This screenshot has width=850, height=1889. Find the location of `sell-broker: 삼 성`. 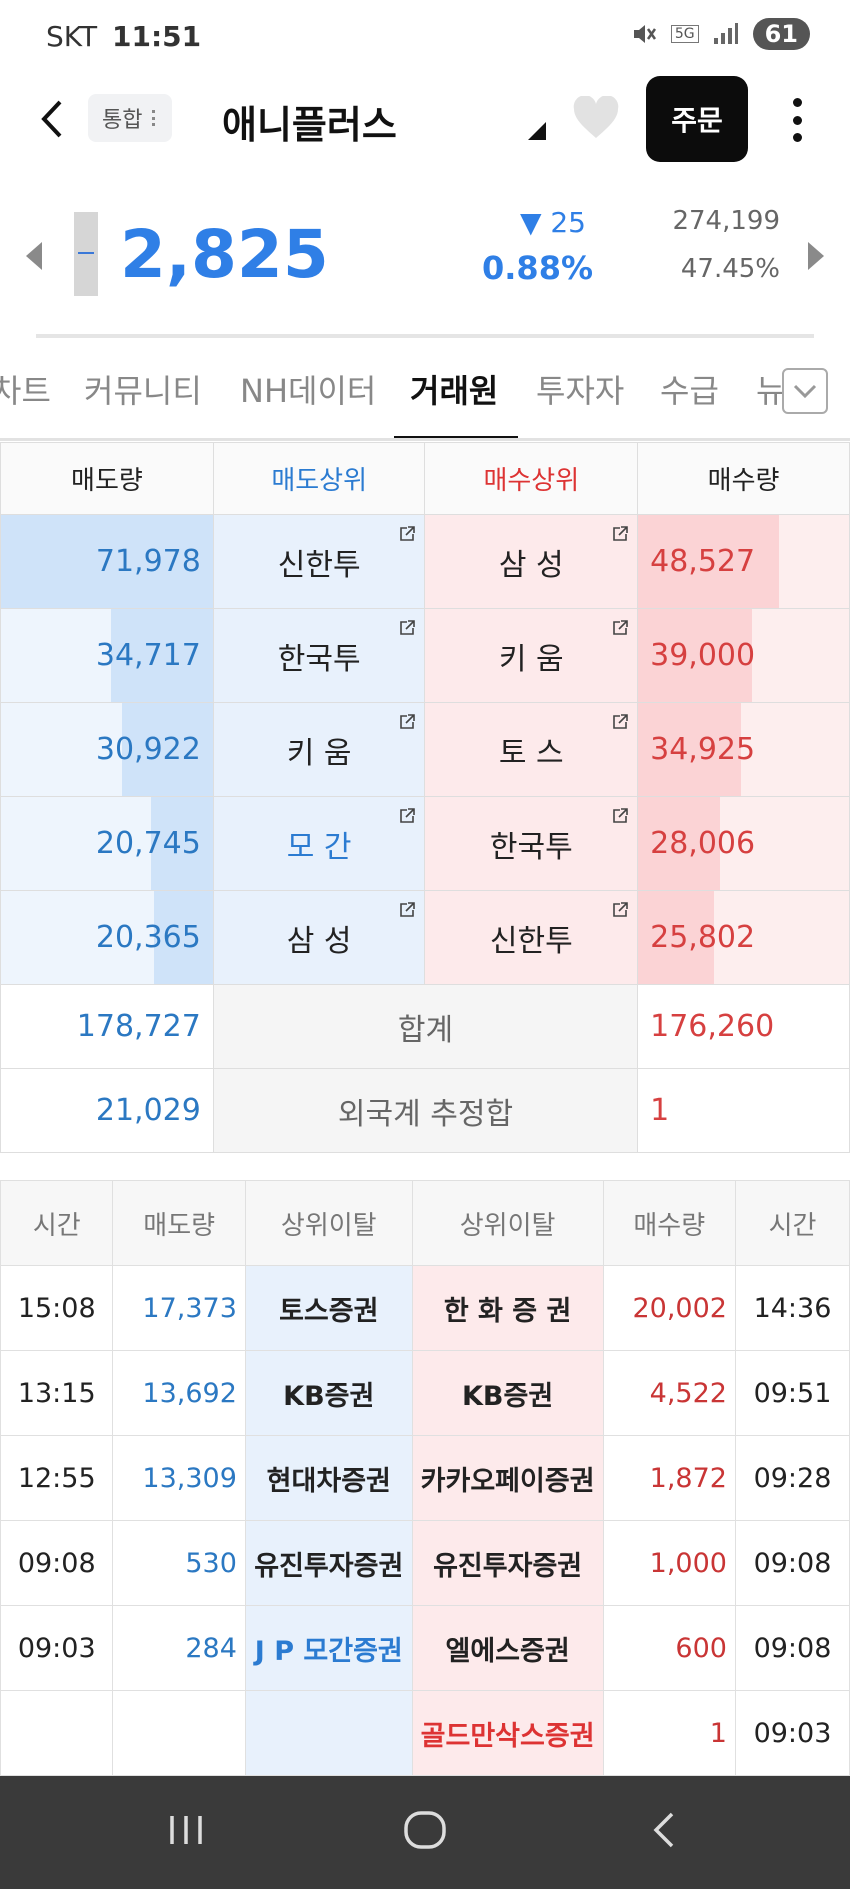

sell-broker: 삼 성 is located at coordinates (319, 937).